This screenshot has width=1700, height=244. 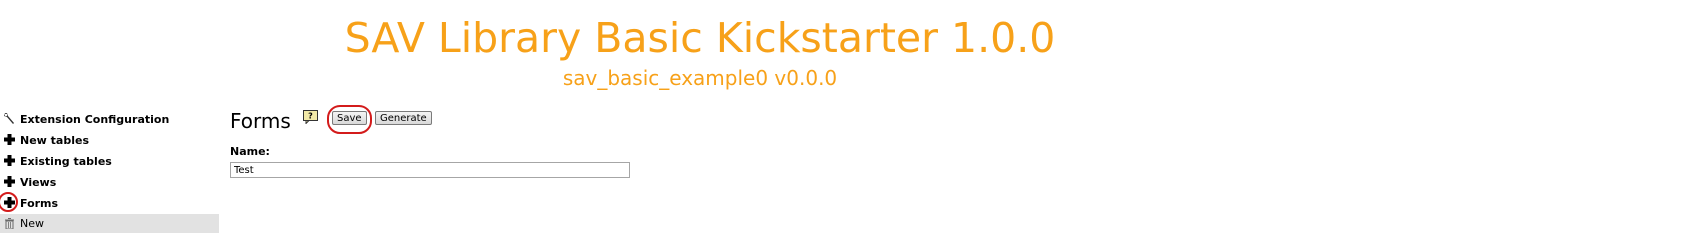 What do you see at coordinates (38, 182) in the screenshot?
I see `sidebar-item-label: Views` at bounding box center [38, 182].